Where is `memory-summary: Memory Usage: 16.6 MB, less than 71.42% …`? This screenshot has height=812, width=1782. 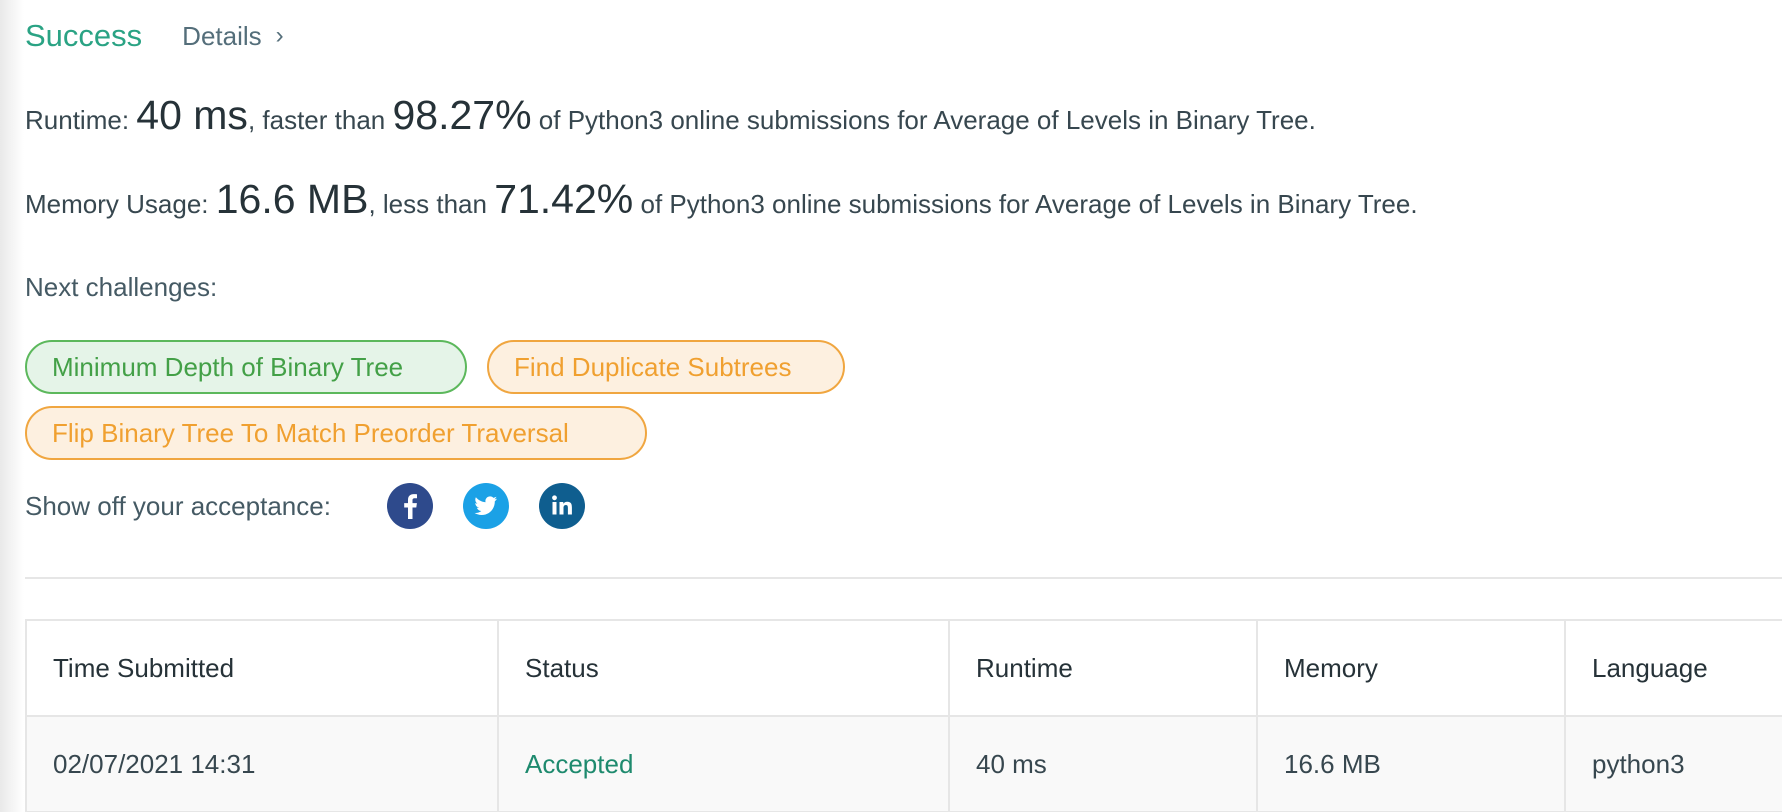 memory-summary: Memory Usage: 16.6 MB, less than 71.42% … is located at coordinates (721, 199).